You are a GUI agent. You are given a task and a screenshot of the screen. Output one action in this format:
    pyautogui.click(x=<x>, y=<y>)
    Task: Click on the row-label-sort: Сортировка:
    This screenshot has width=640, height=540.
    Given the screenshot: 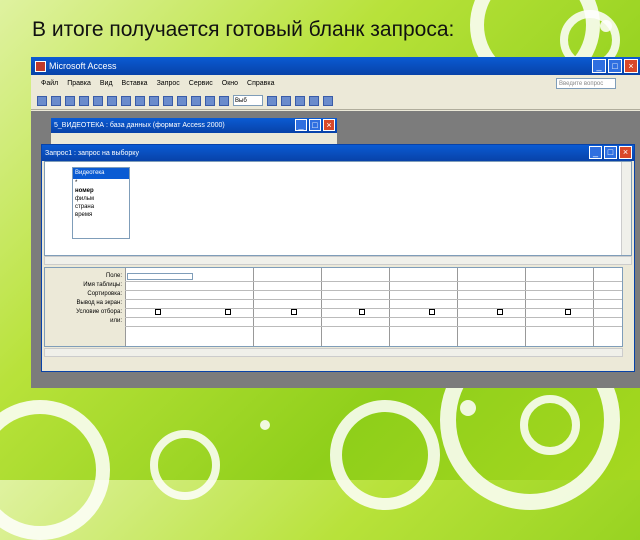 What is the action you would take?
    pyautogui.click(x=104, y=294)
    